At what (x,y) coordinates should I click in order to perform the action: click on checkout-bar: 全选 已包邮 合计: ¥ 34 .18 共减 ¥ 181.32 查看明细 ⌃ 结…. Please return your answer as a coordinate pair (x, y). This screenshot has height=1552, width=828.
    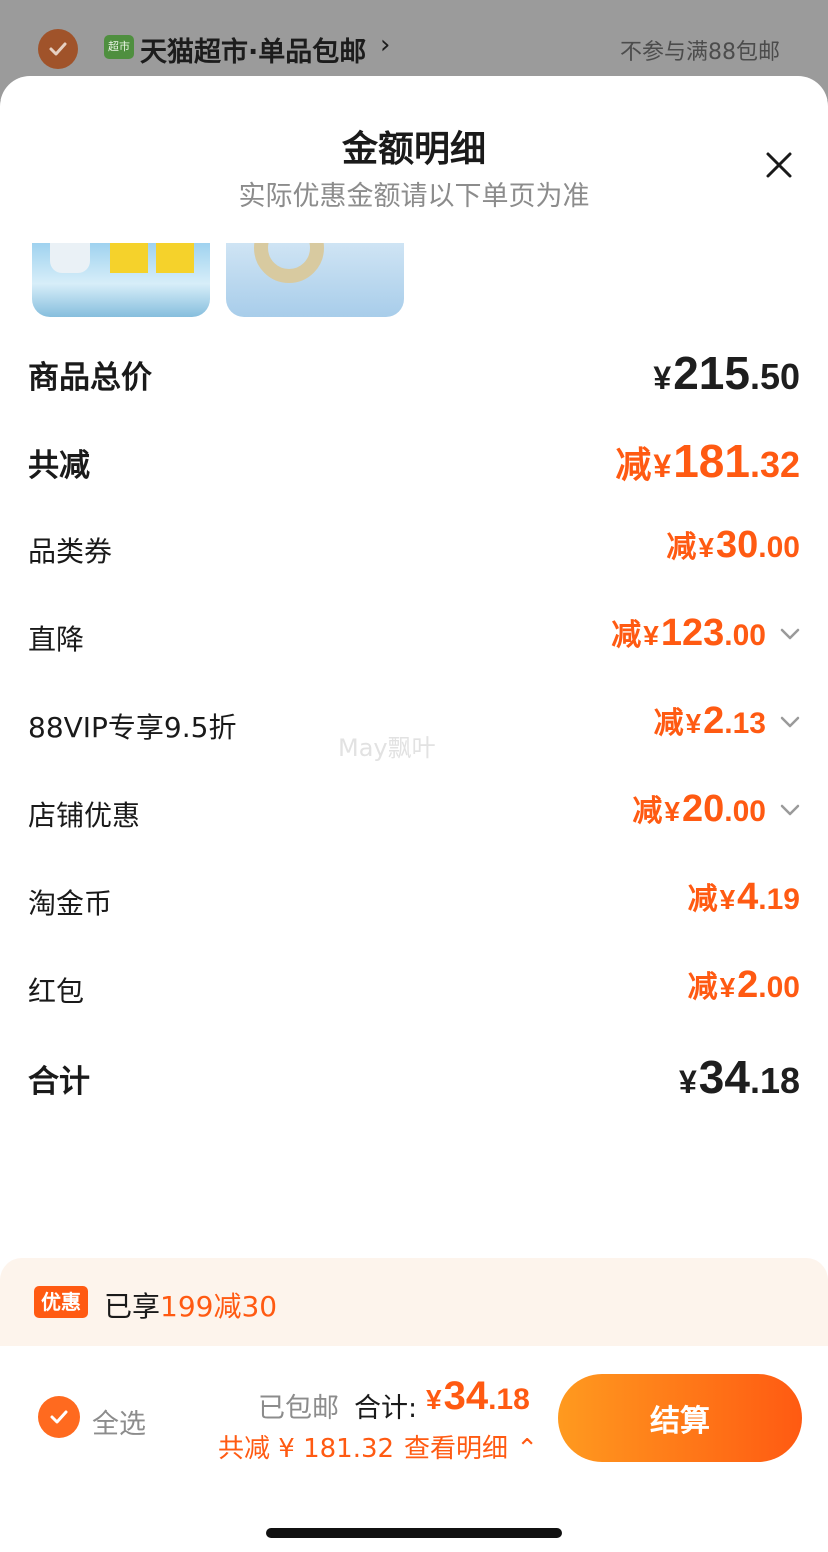
    Looking at the image, I should click on (414, 1449).